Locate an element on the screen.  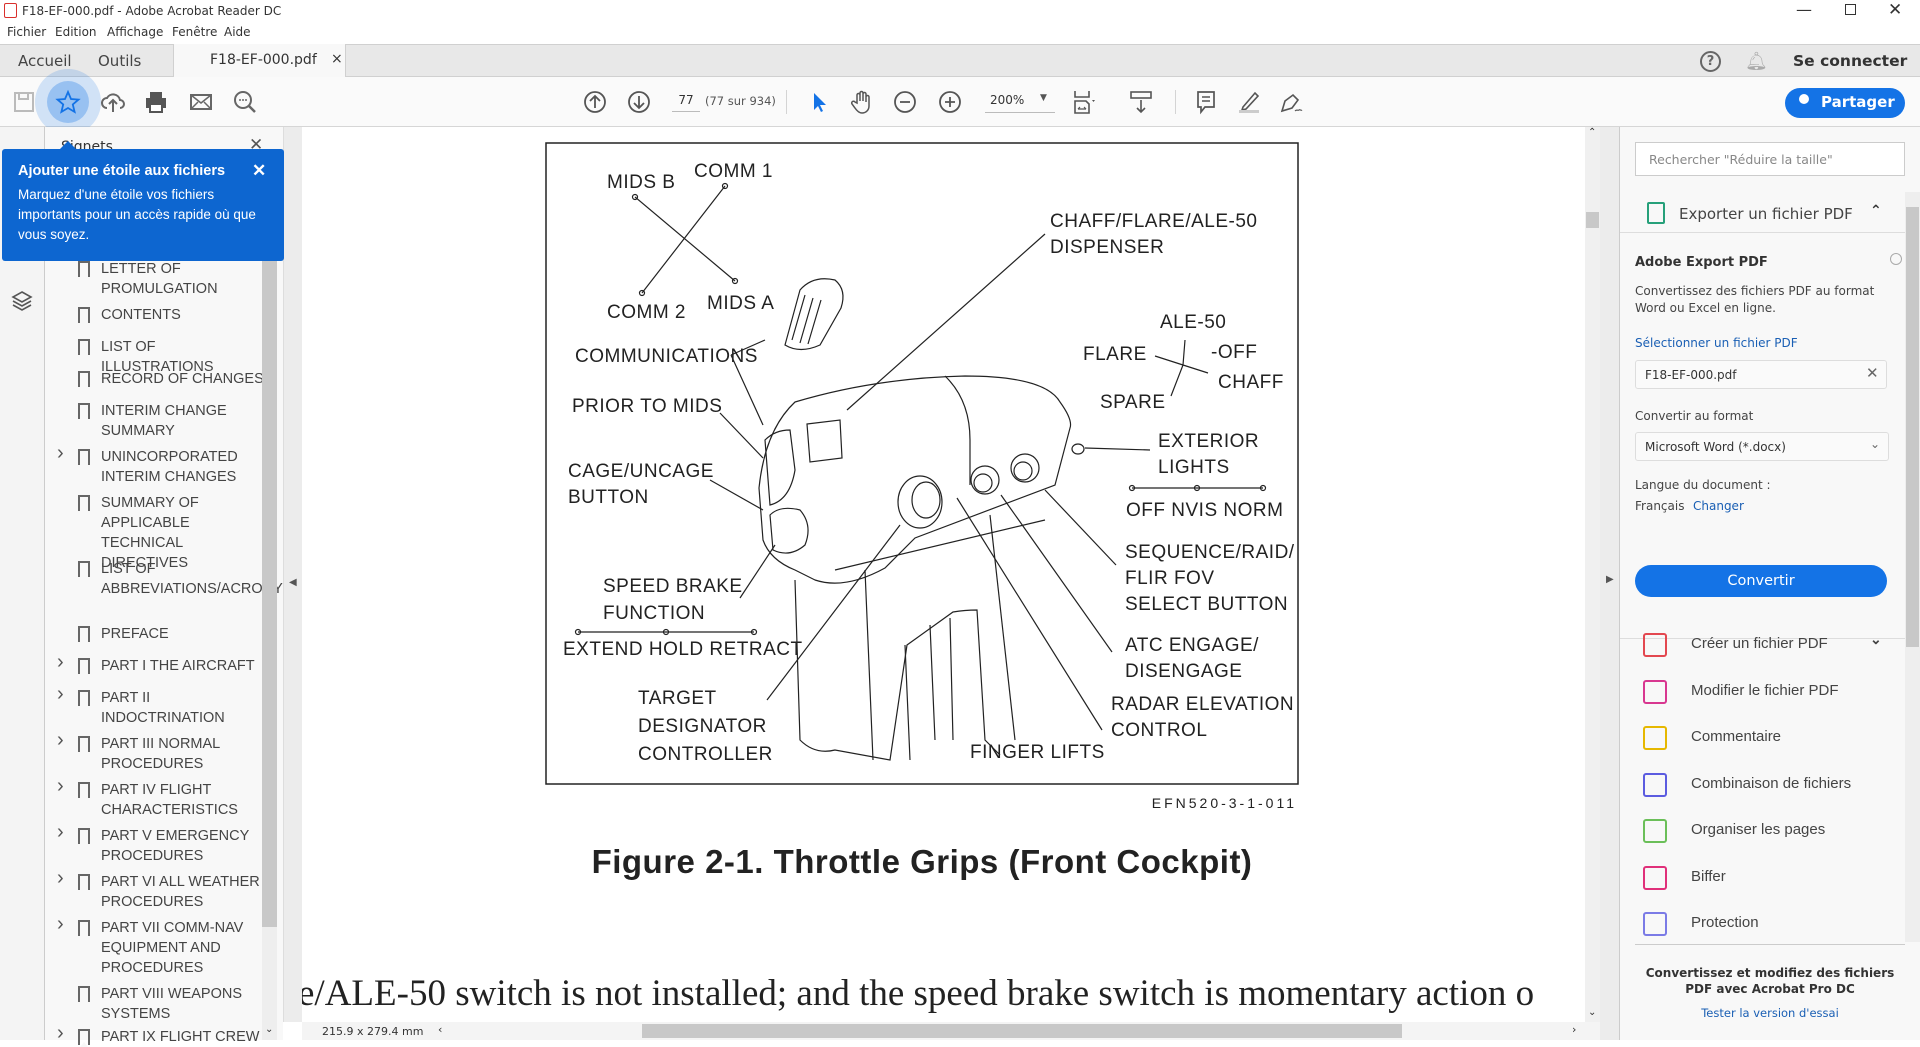
tab-close-button: × is located at coordinates (337, 59).